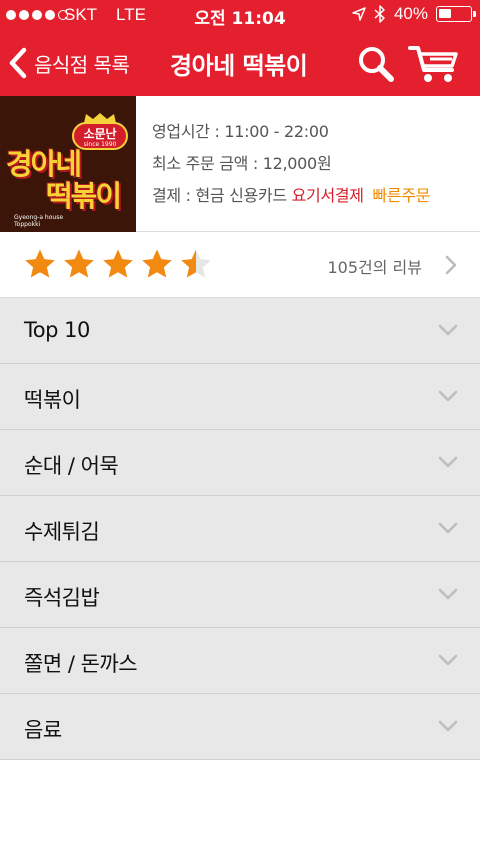 The width and height of the screenshot is (480, 852). Describe the element at coordinates (456, 14) in the screenshot. I see `battery-icon` at that location.